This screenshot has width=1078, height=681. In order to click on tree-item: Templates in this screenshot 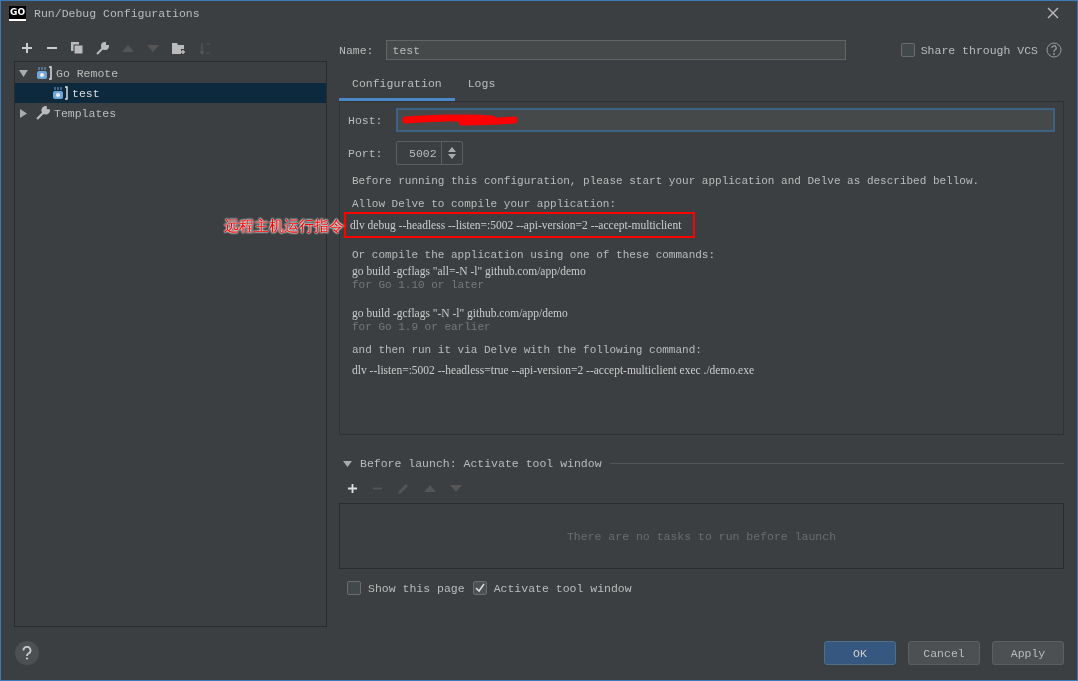, I will do `click(170, 113)`.